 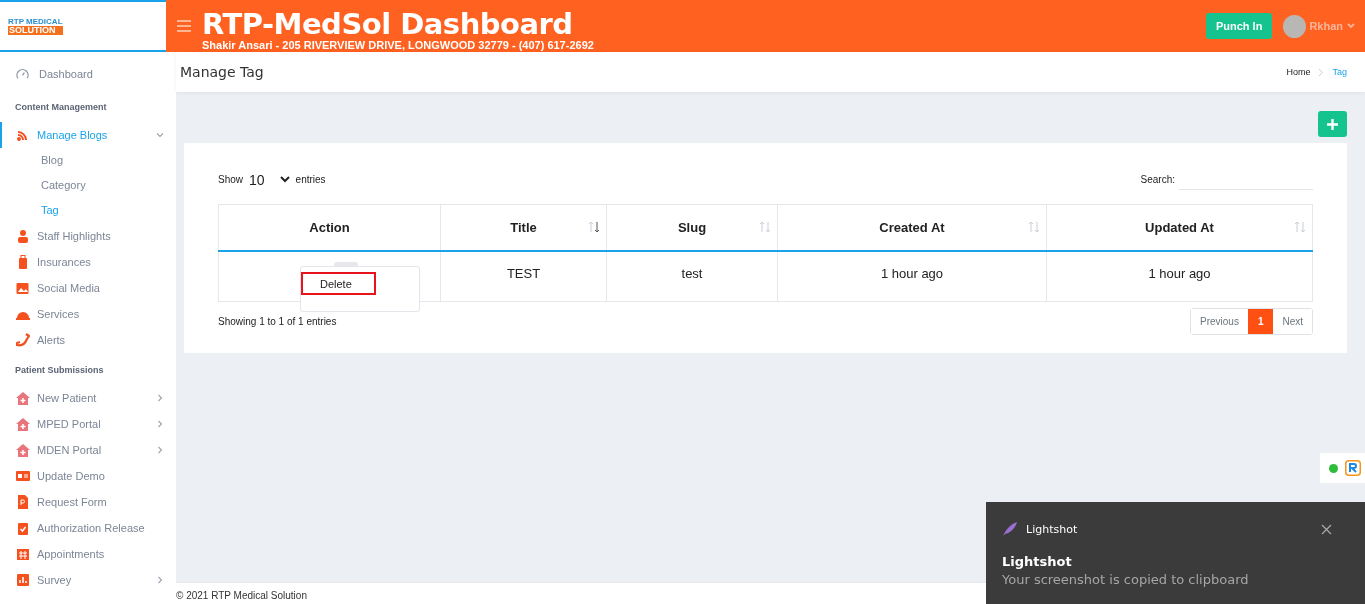 What do you see at coordinates (310, 179) in the screenshot?
I see `entries-label: entries` at bounding box center [310, 179].